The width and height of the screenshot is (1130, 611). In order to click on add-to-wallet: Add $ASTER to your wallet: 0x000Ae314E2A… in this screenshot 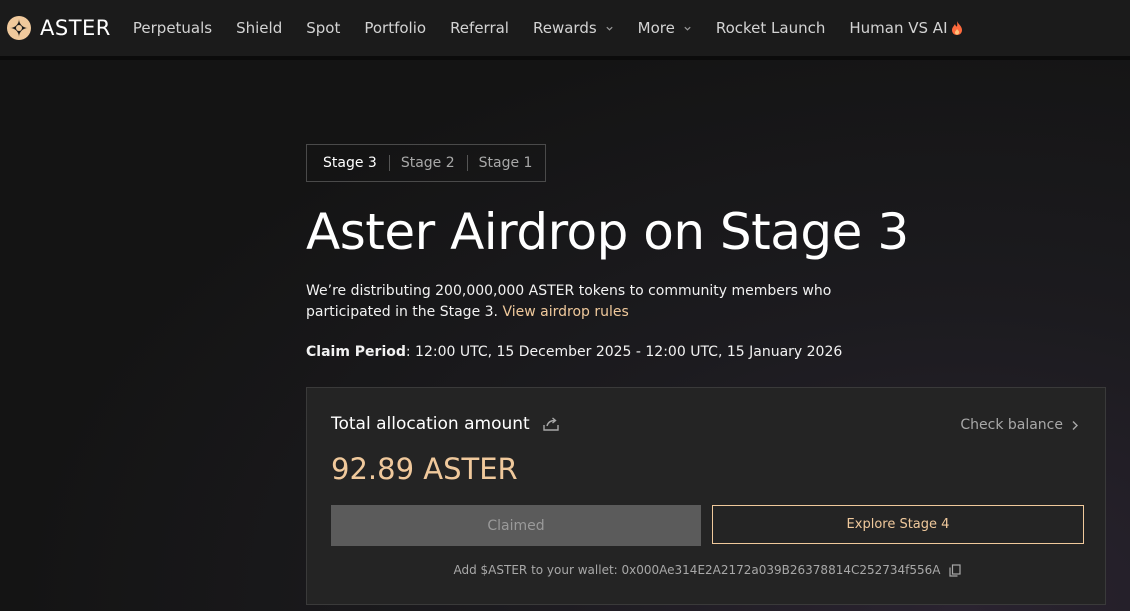, I will do `click(707, 570)`.